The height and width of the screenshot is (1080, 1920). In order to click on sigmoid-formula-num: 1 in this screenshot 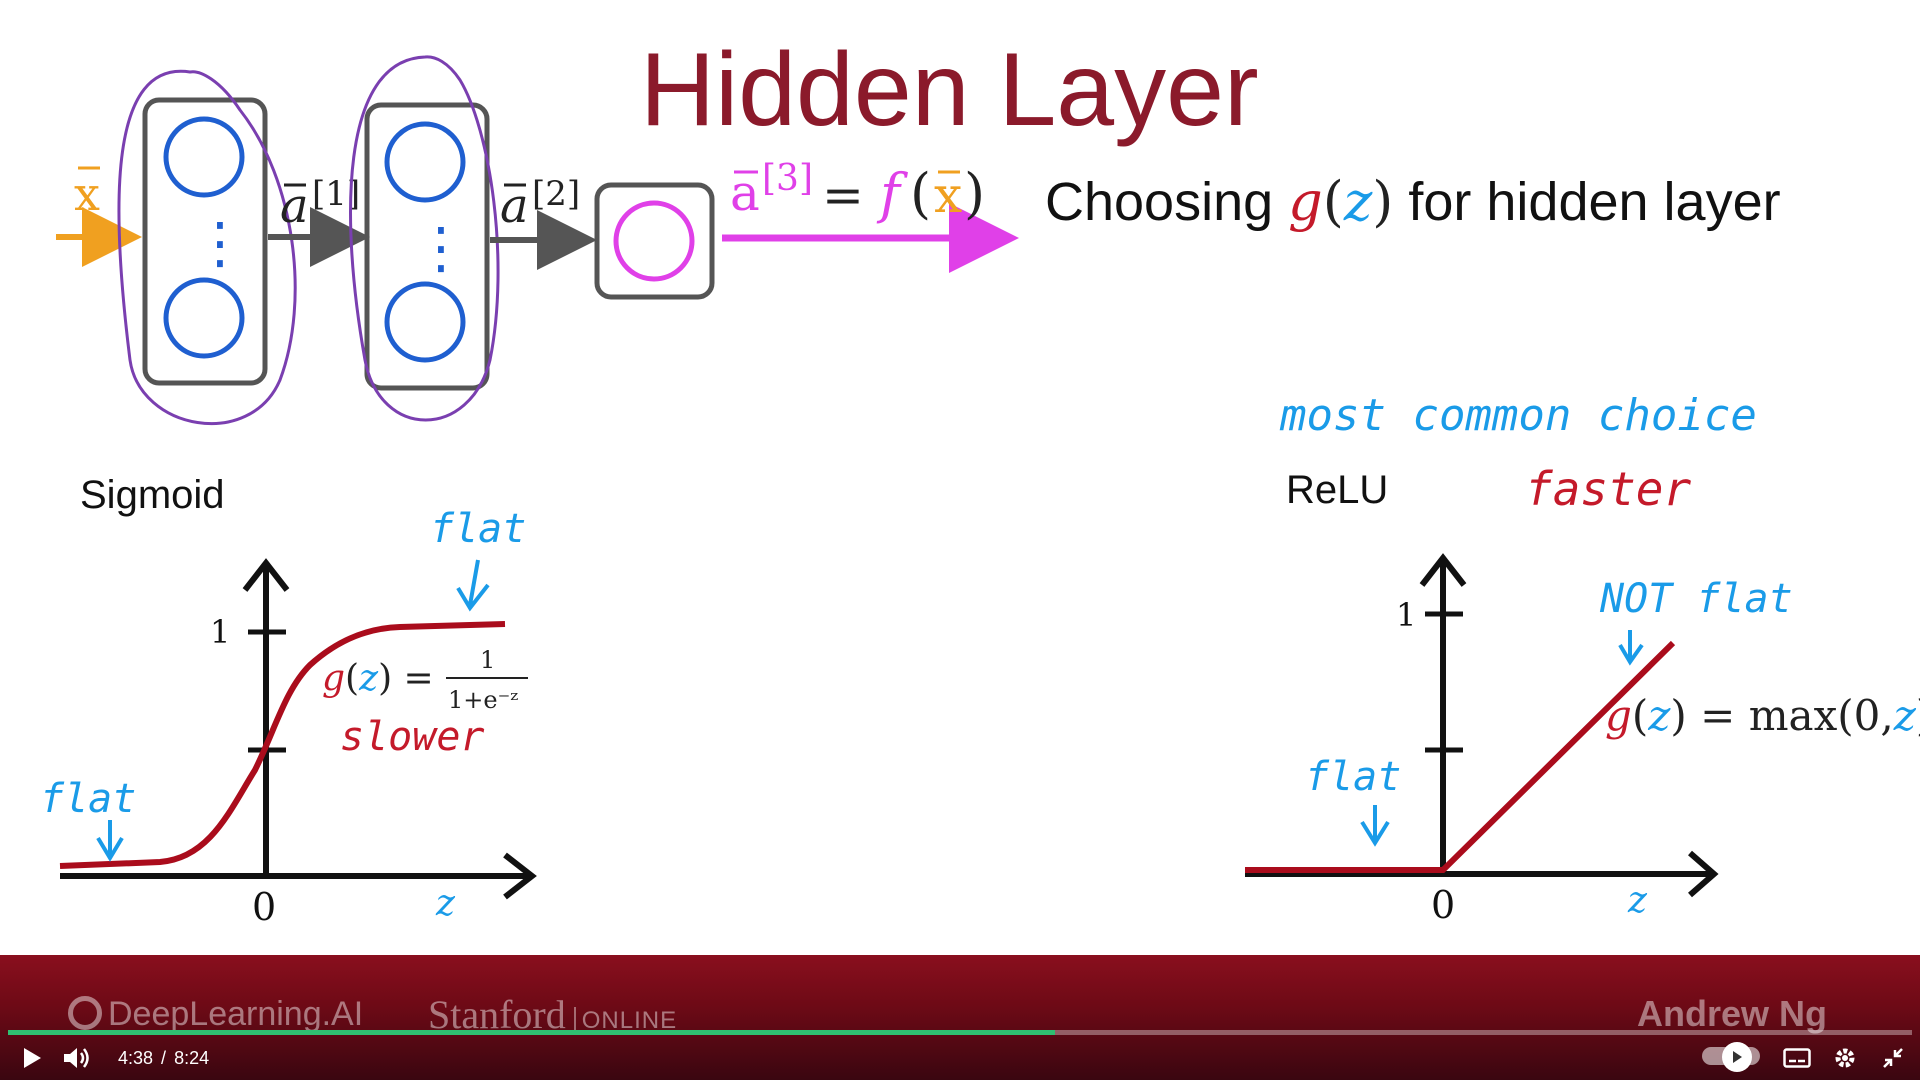, I will do `click(487, 660)`.